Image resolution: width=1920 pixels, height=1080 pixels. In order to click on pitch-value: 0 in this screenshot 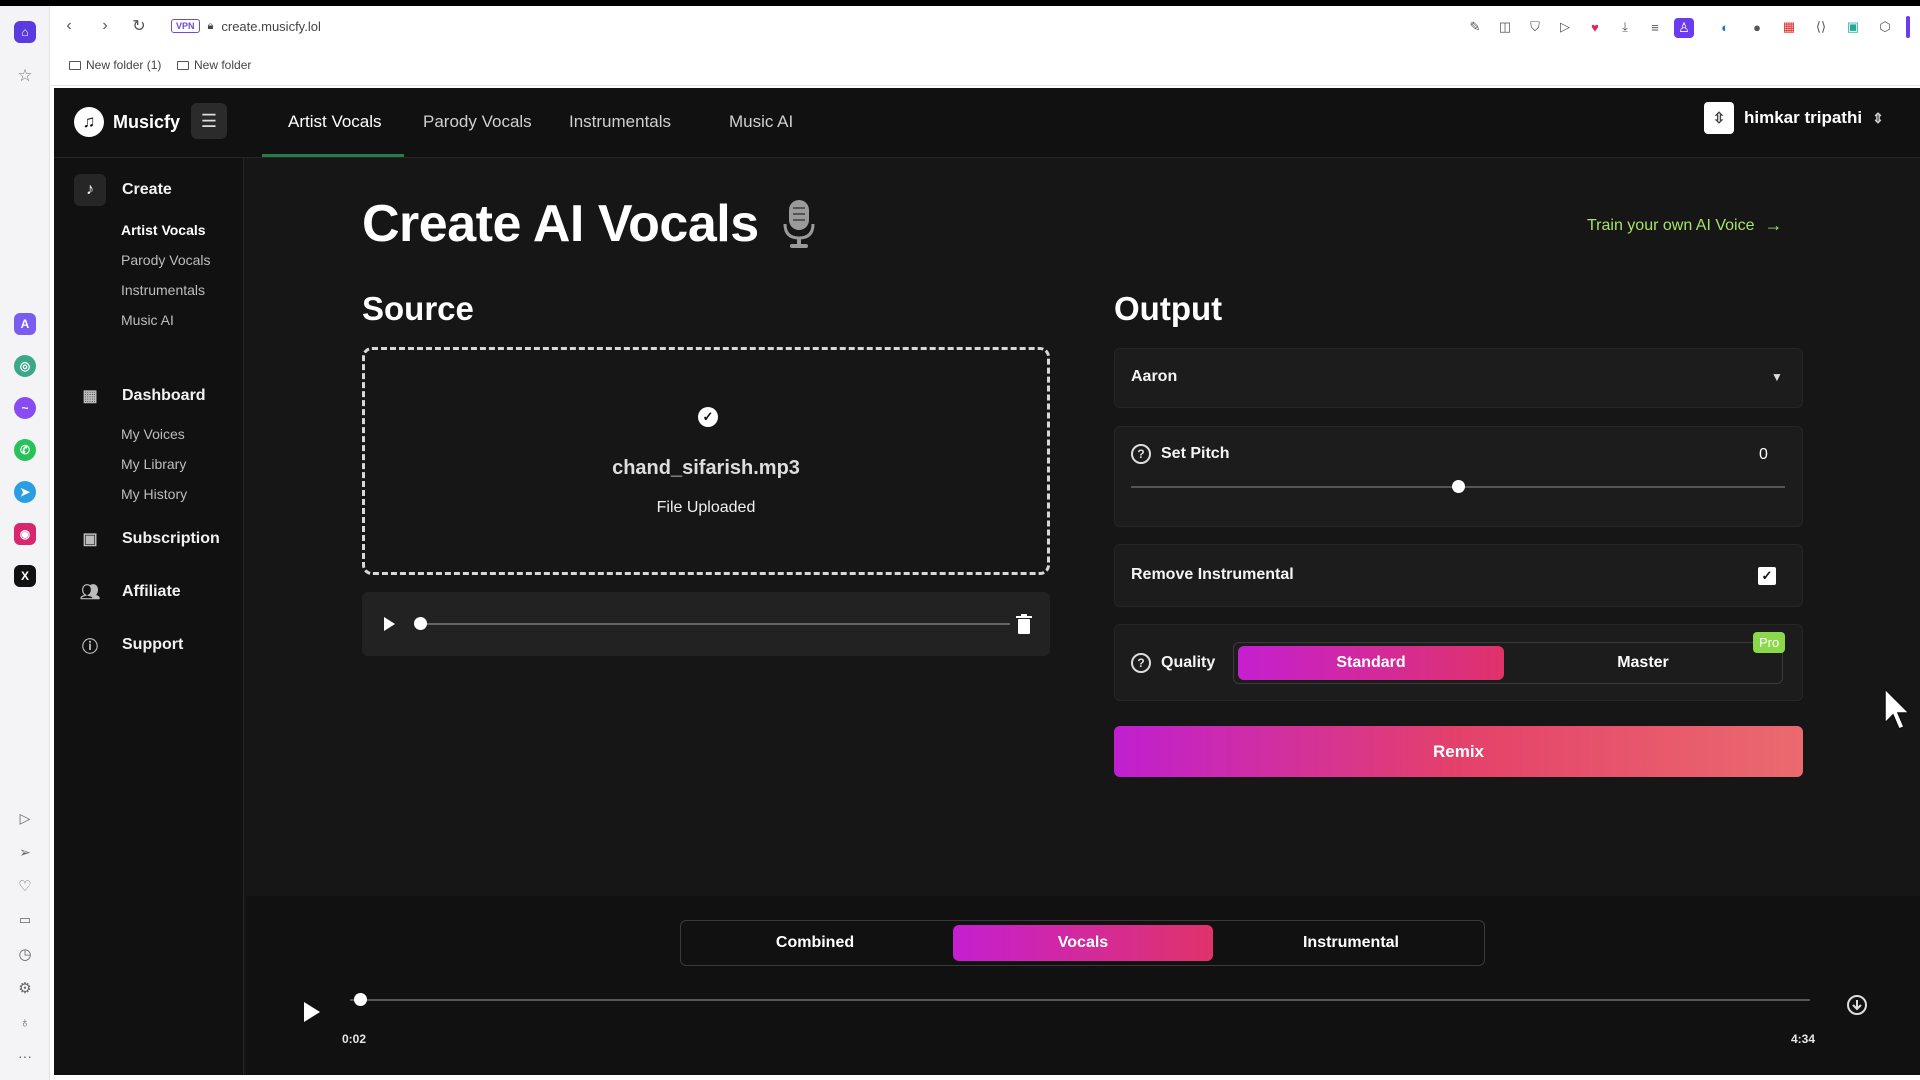, I will do `click(1763, 454)`.